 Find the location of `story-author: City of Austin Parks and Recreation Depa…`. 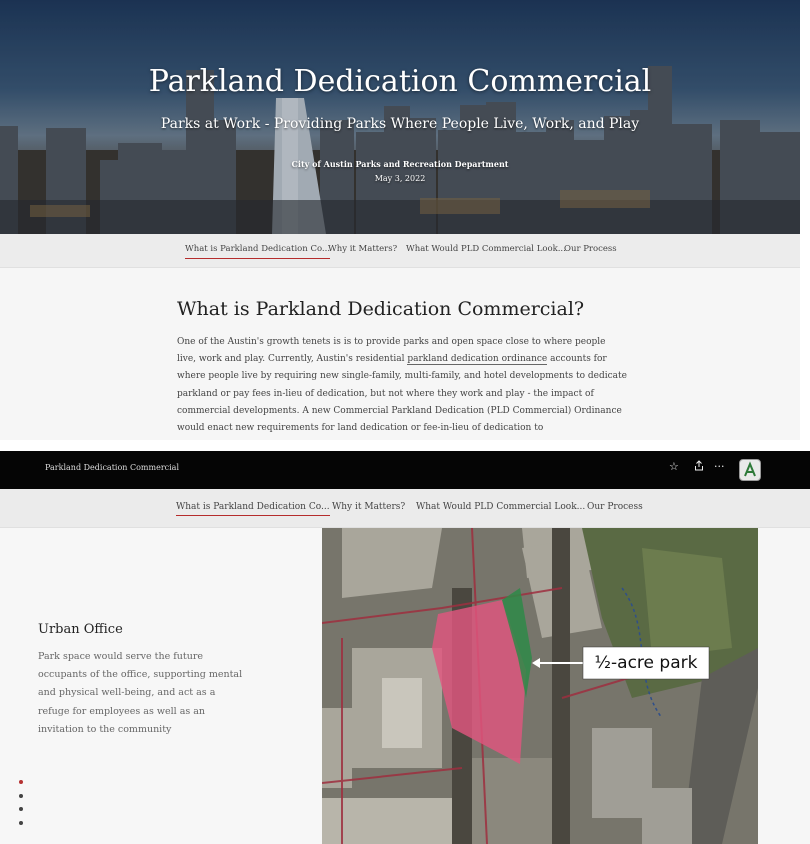

story-author: City of Austin Parks and Recreation Depa… is located at coordinates (400, 164).